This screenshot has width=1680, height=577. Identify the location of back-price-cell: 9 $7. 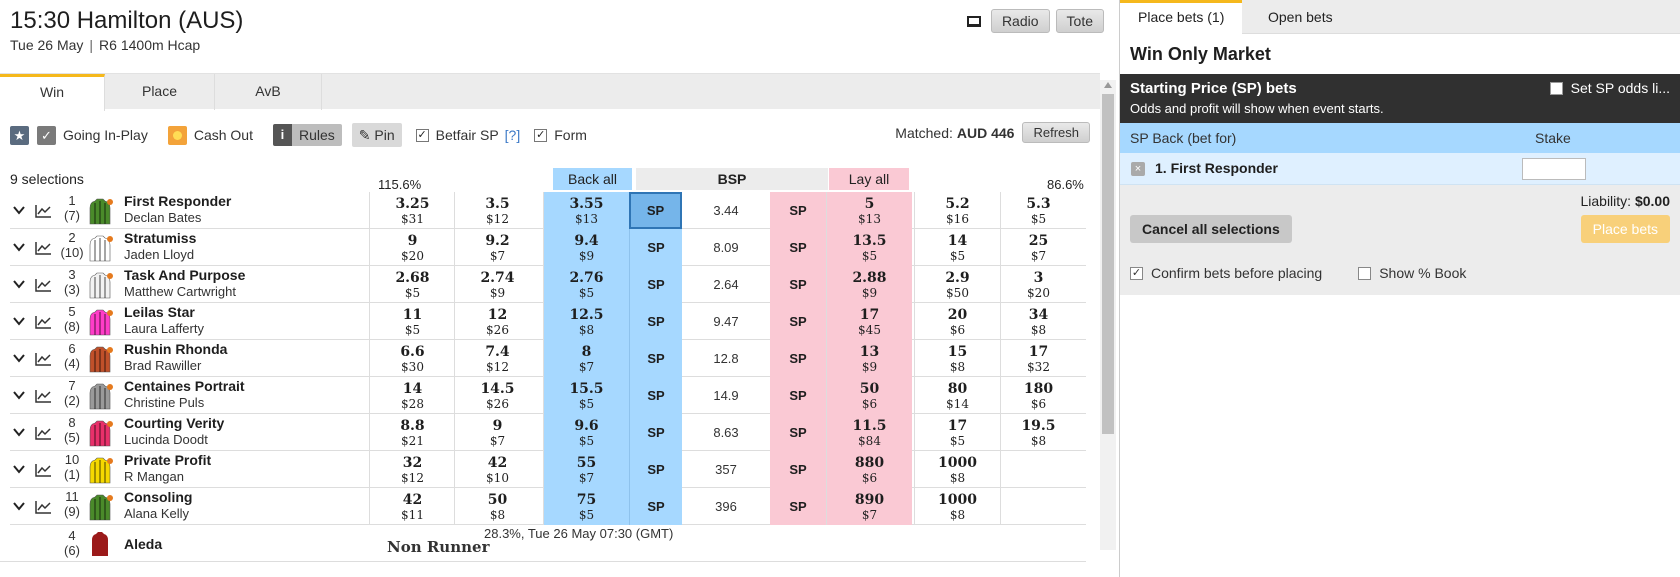
(497, 432).